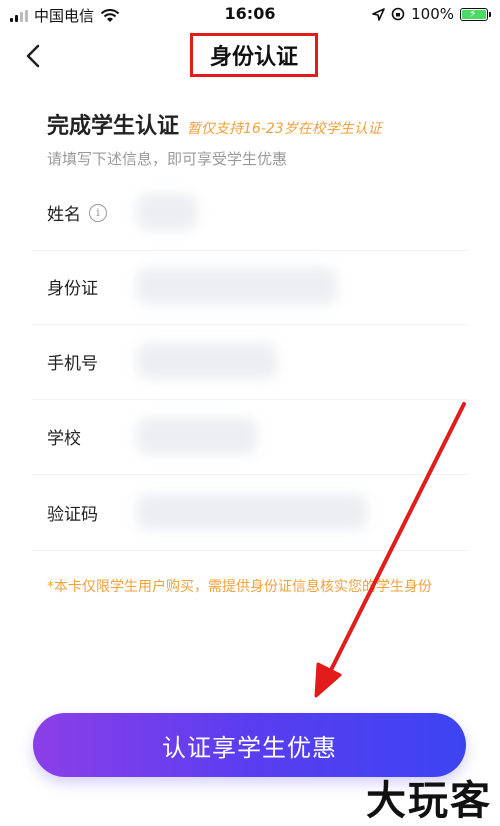 The image size is (500, 826). I want to click on back-button, so click(34, 56).